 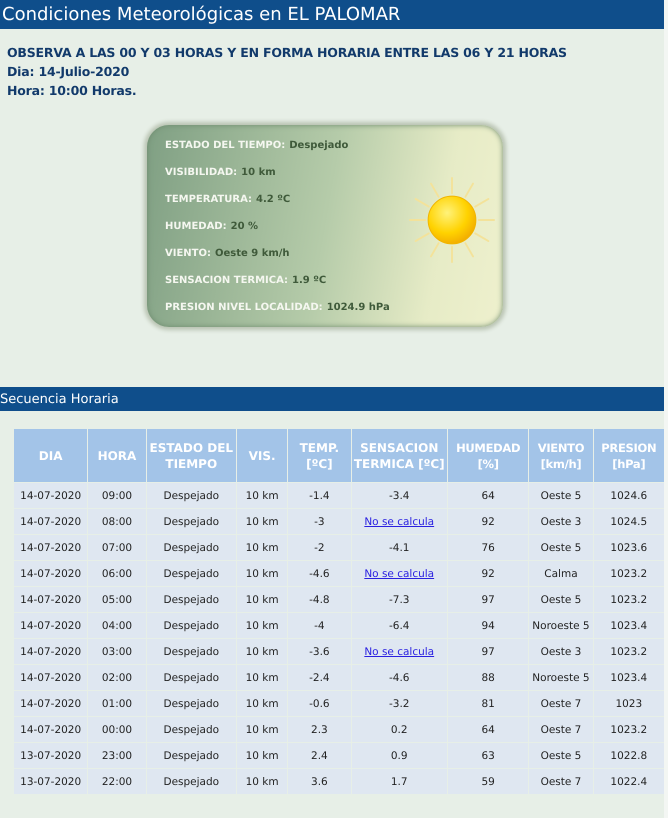 What do you see at coordinates (319, 677) in the screenshot?
I see `table-cell: -2.4` at bounding box center [319, 677].